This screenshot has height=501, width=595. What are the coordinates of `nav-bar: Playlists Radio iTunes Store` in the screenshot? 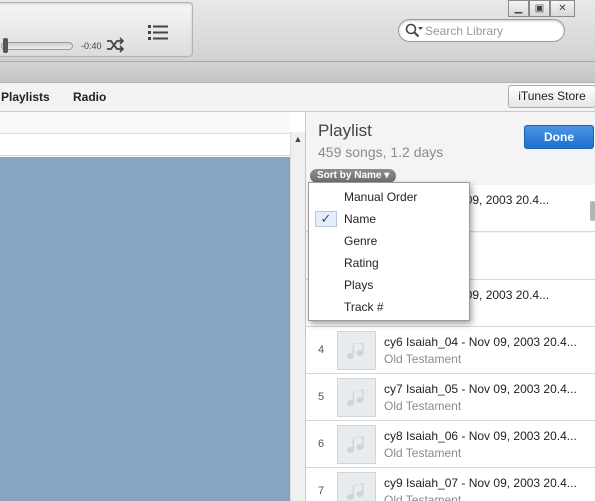 It's located at (297, 97).